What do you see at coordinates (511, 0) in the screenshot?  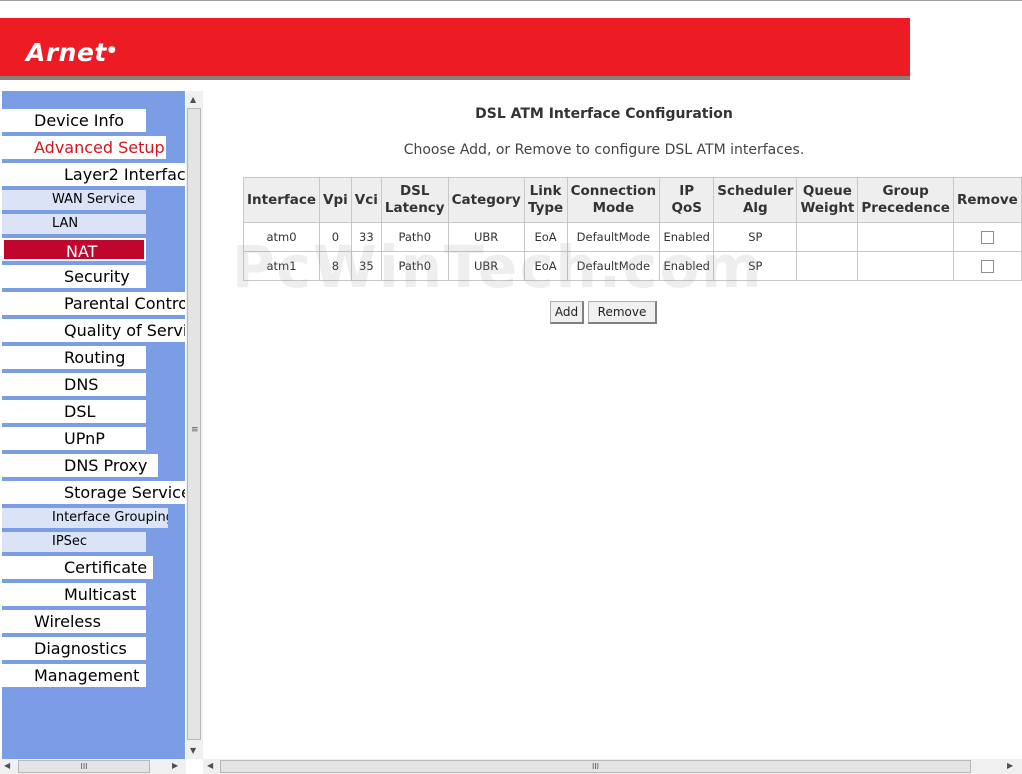 I see `window-top-border` at bounding box center [511, 0].